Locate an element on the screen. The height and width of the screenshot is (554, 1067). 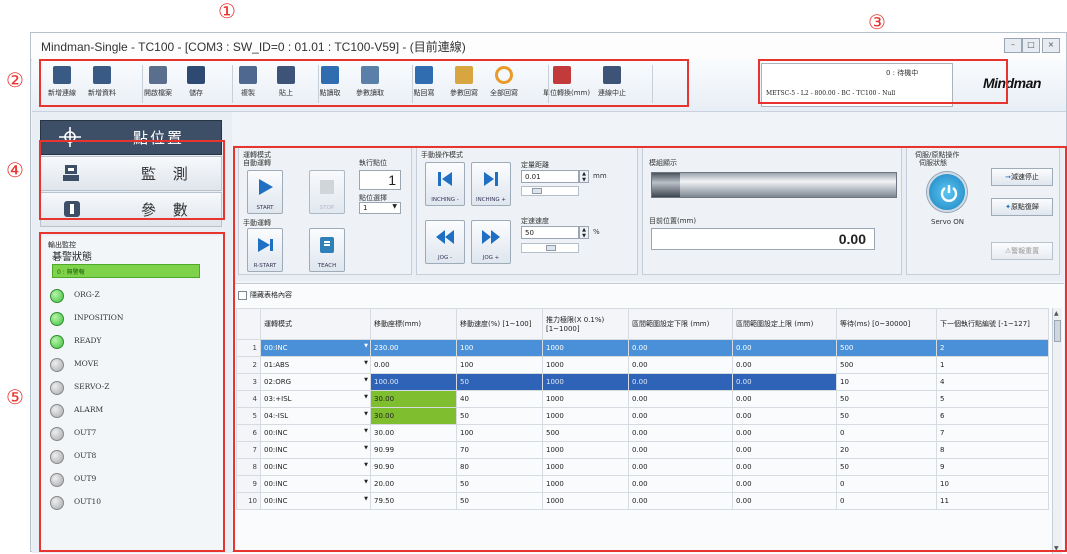
annotation-box-nav is located at coordinates (132, 180).